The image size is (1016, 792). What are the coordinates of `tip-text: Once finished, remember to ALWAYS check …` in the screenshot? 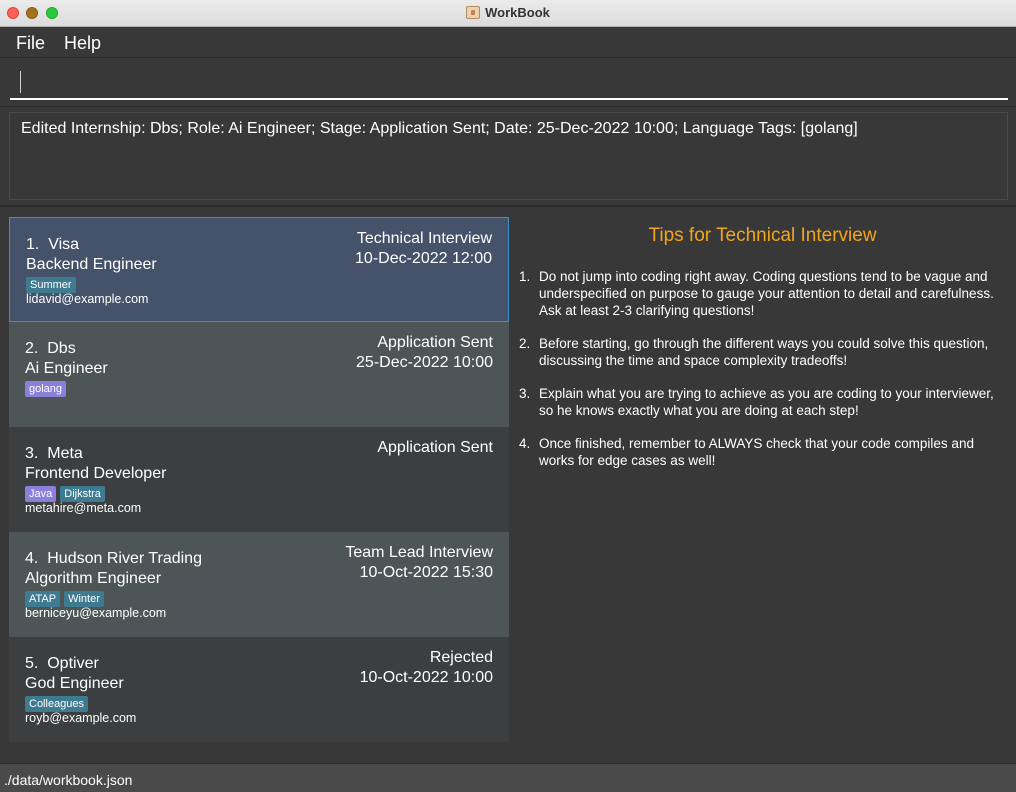 It's located at (756, 452).